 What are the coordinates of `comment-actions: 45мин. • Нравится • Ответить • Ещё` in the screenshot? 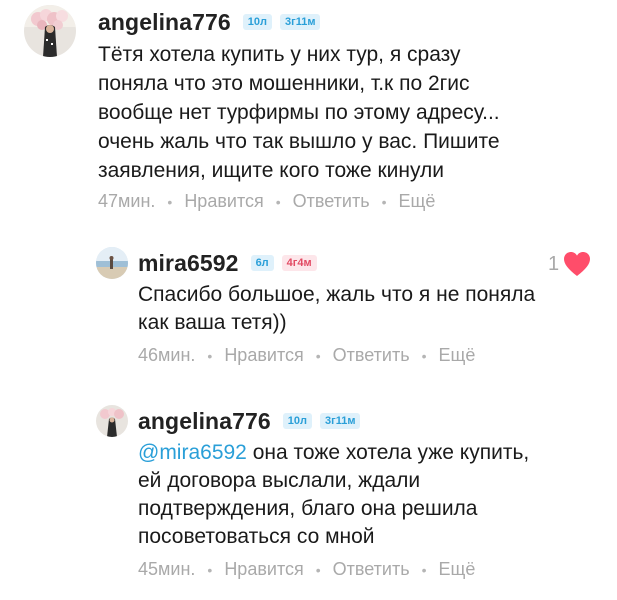 It's located at (377, 569).